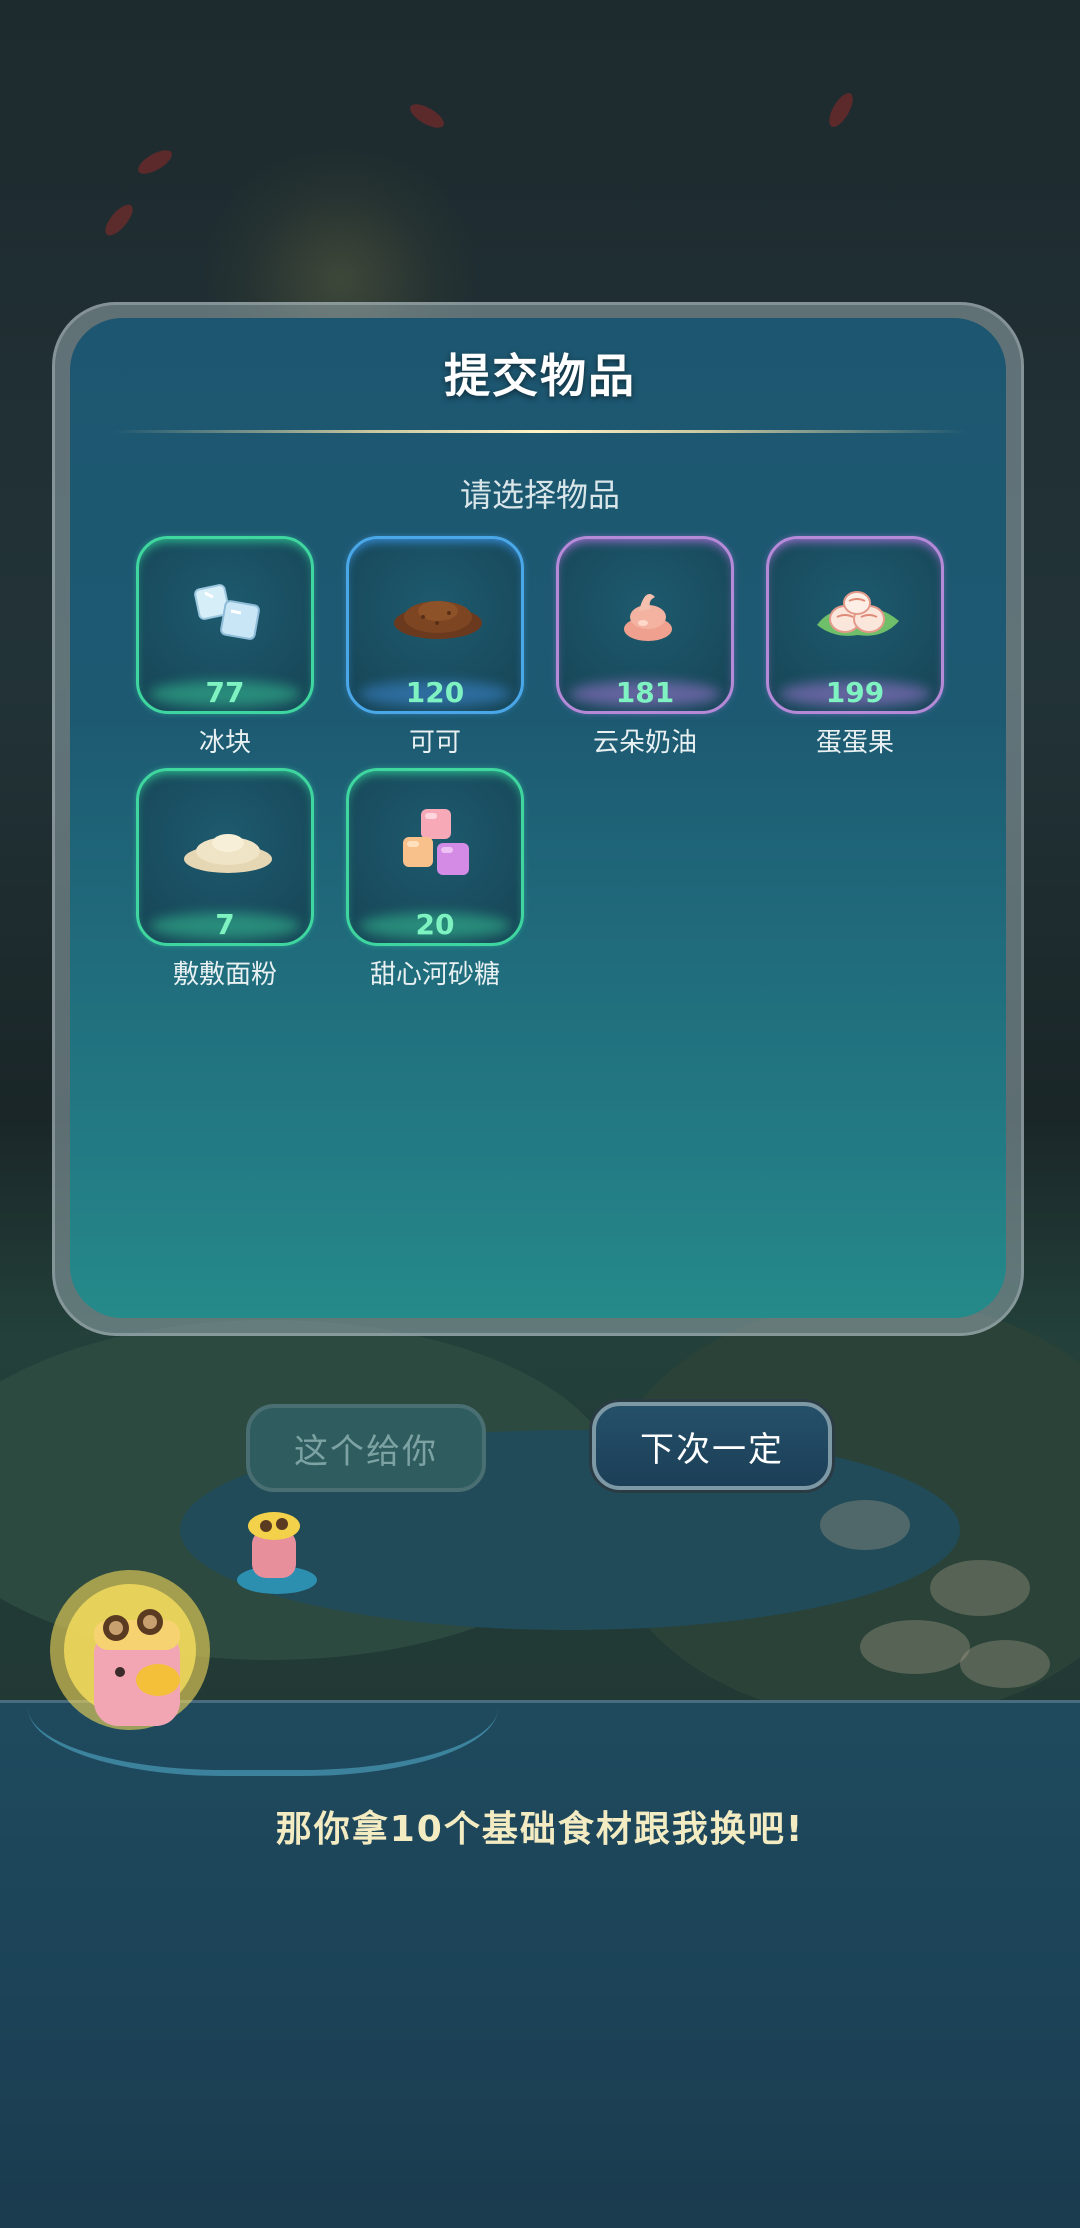 The image size is (1080, 2228). I want to click on item-slot-ice: 77, so click(225, 625).